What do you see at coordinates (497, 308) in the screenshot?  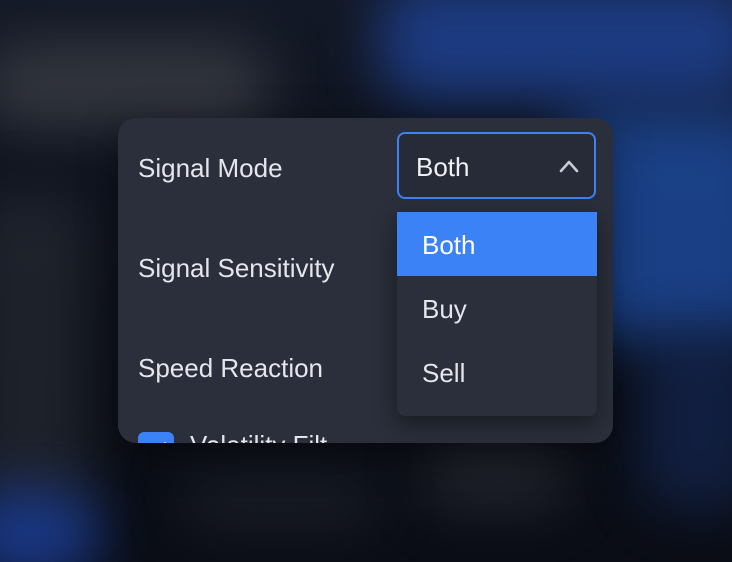 I see `dropdown-option-buy: Buy` at bounding box center [497, 308].